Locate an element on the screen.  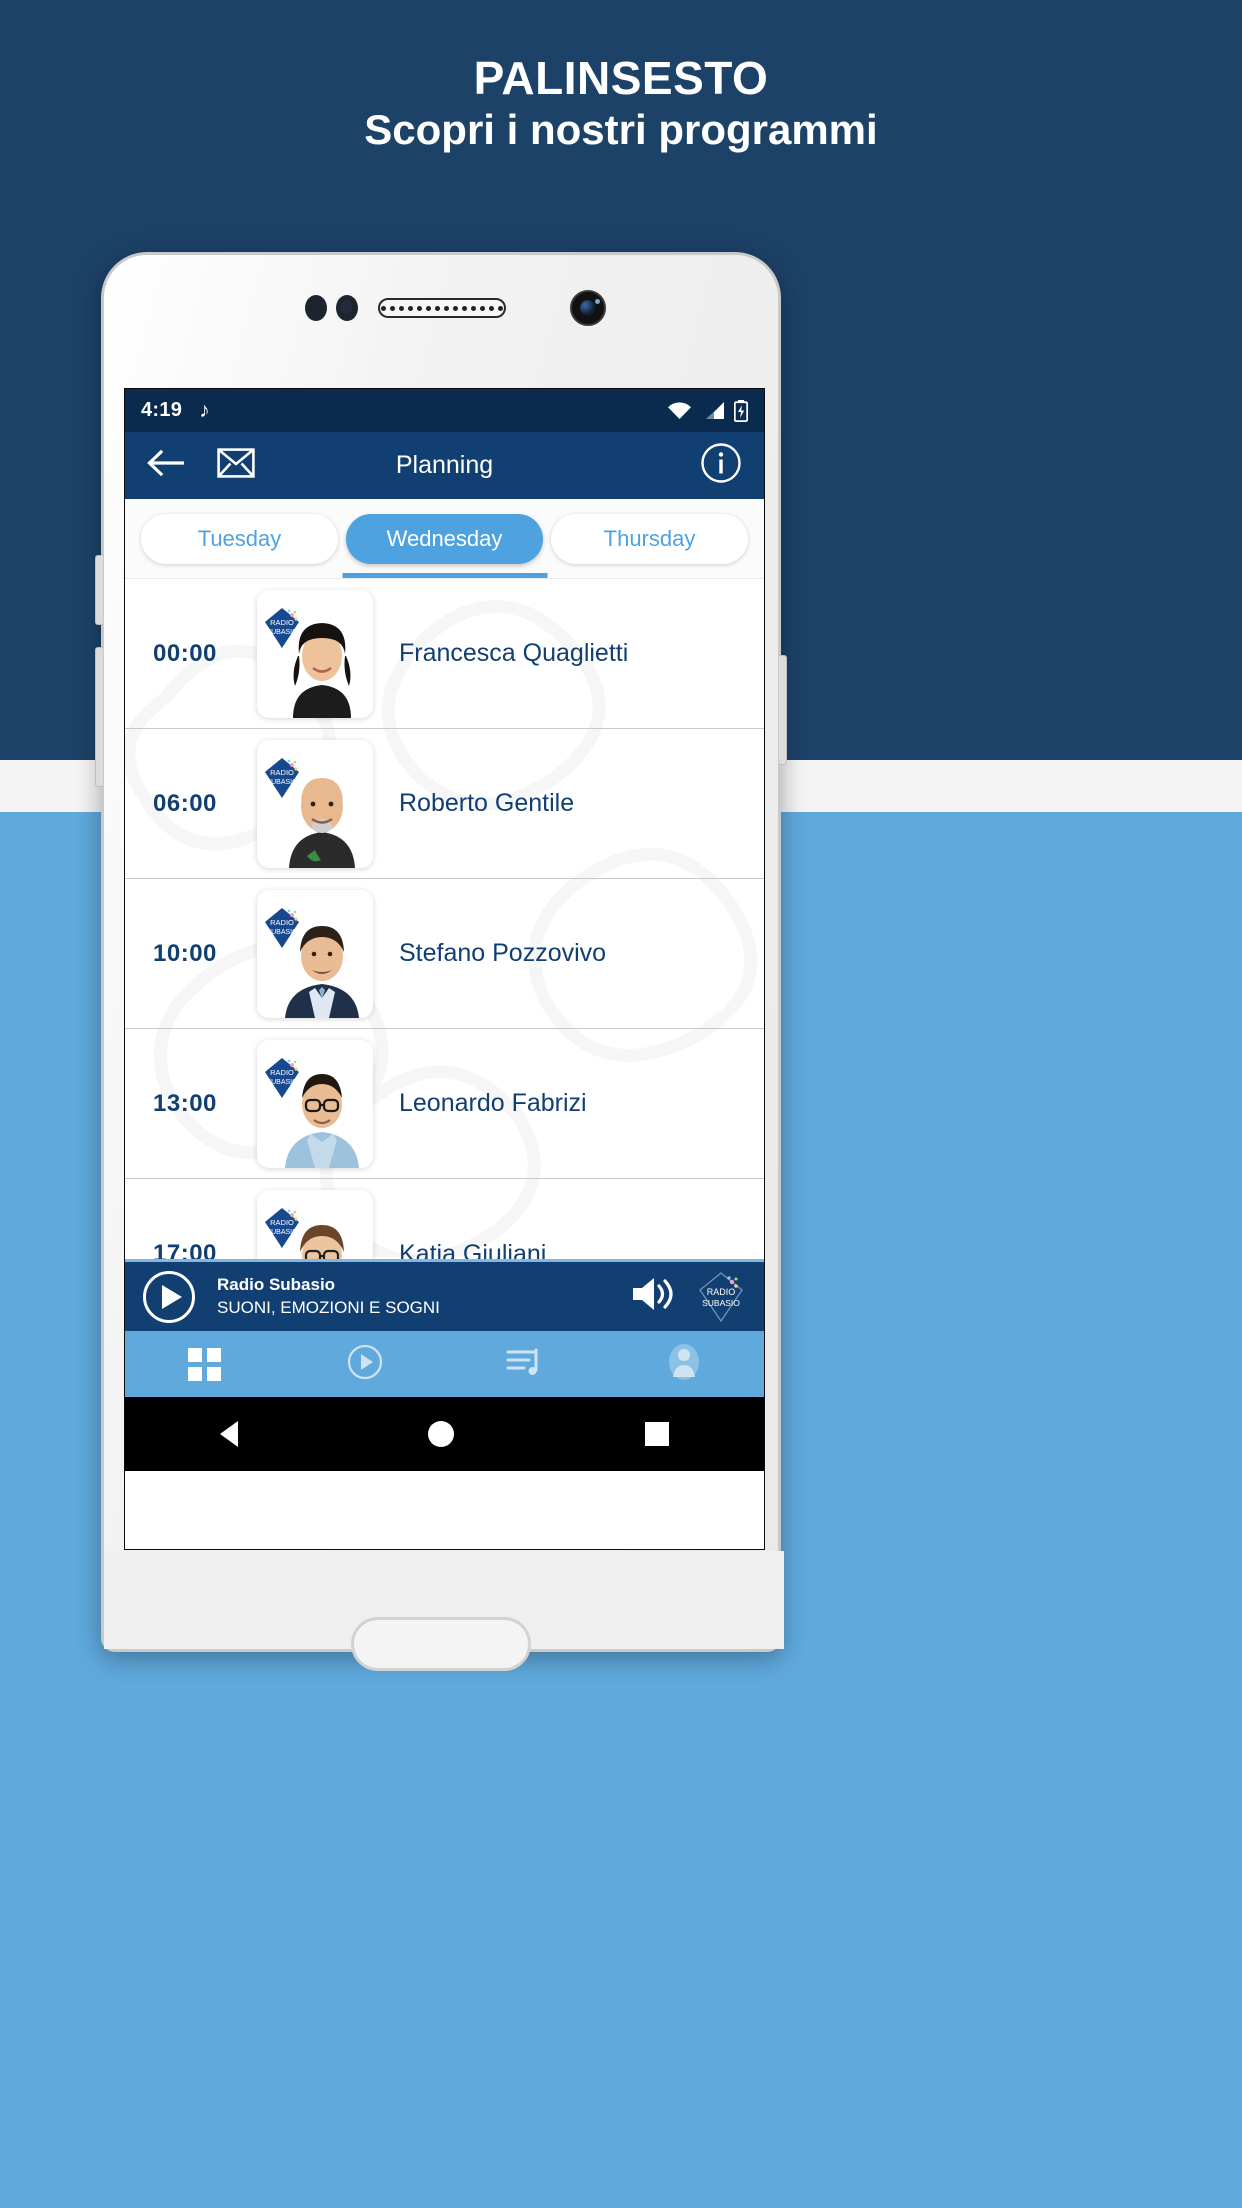
status-bar: 4:19 ♪ is located at coordinates (444, 410).